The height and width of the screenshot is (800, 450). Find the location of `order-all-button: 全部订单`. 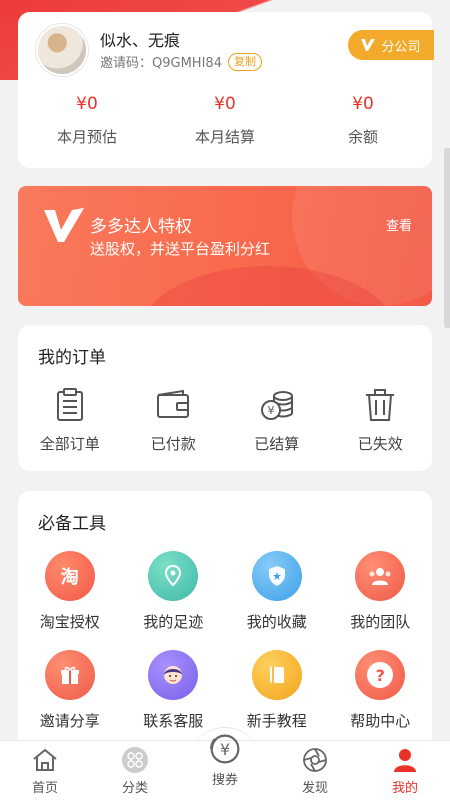

order-all-button: 全部订单 is located at coordinates (70, 420).